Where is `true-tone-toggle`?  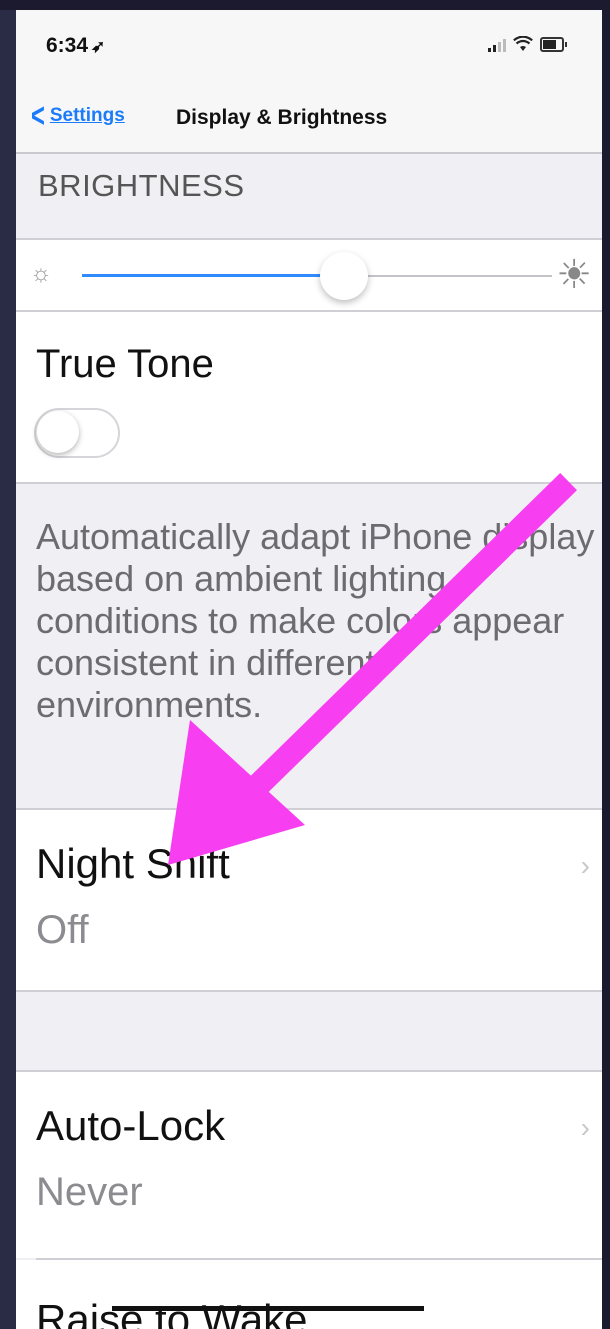
true-tone-toggle is located at coordinates (77, 433).